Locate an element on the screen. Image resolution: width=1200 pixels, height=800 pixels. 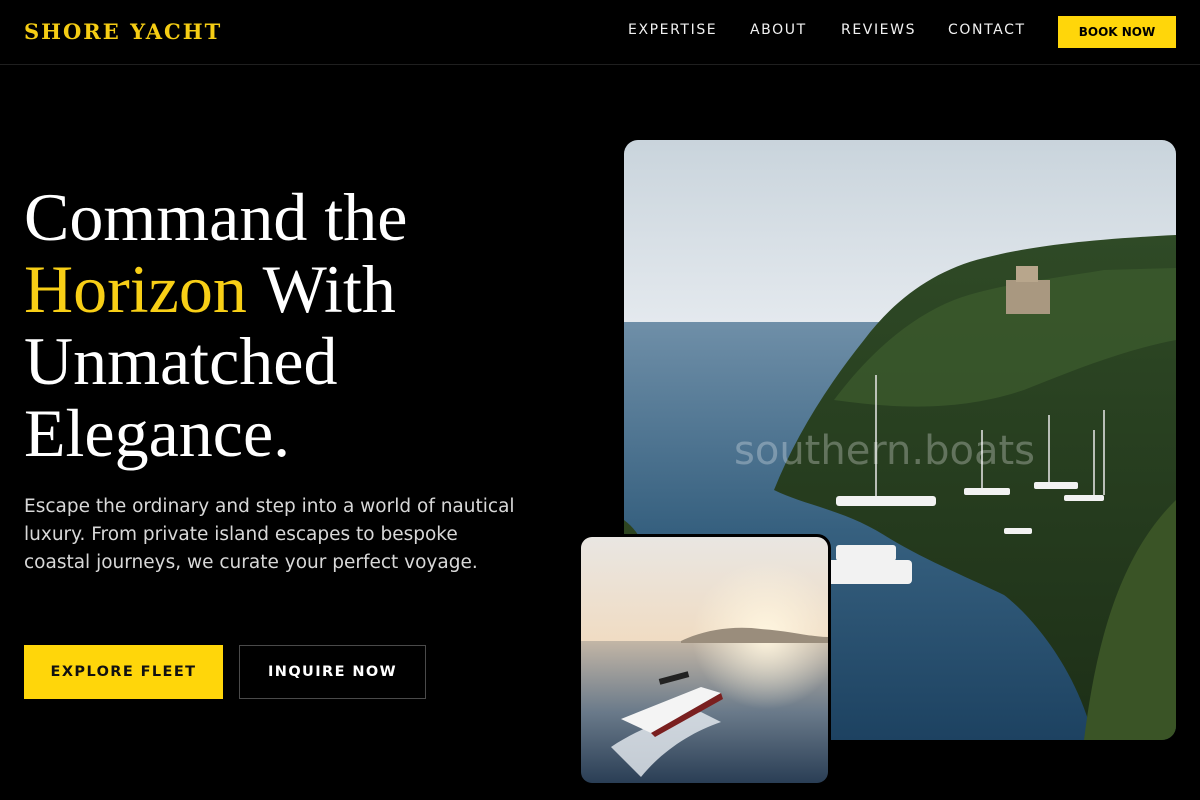
hero-title-line4: Elegance. is located at coordinates (157, 433).